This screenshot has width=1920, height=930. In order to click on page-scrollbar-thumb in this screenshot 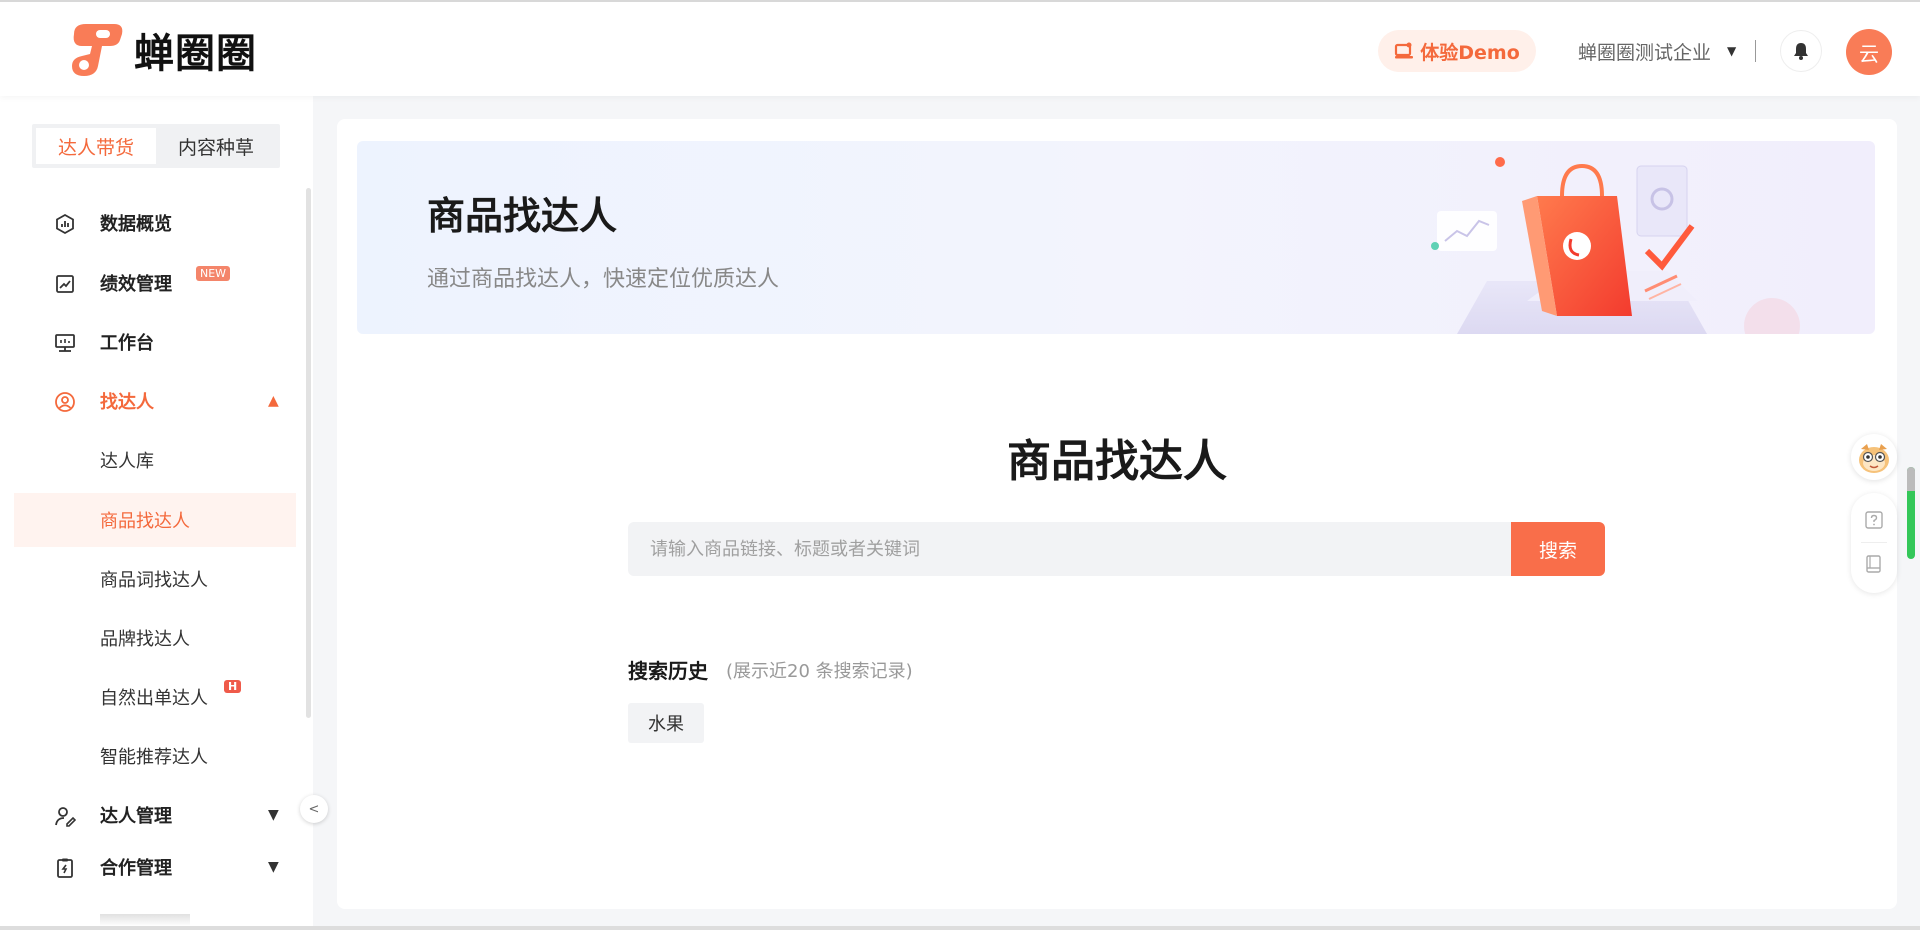, I will do `click(1911, 479)`.